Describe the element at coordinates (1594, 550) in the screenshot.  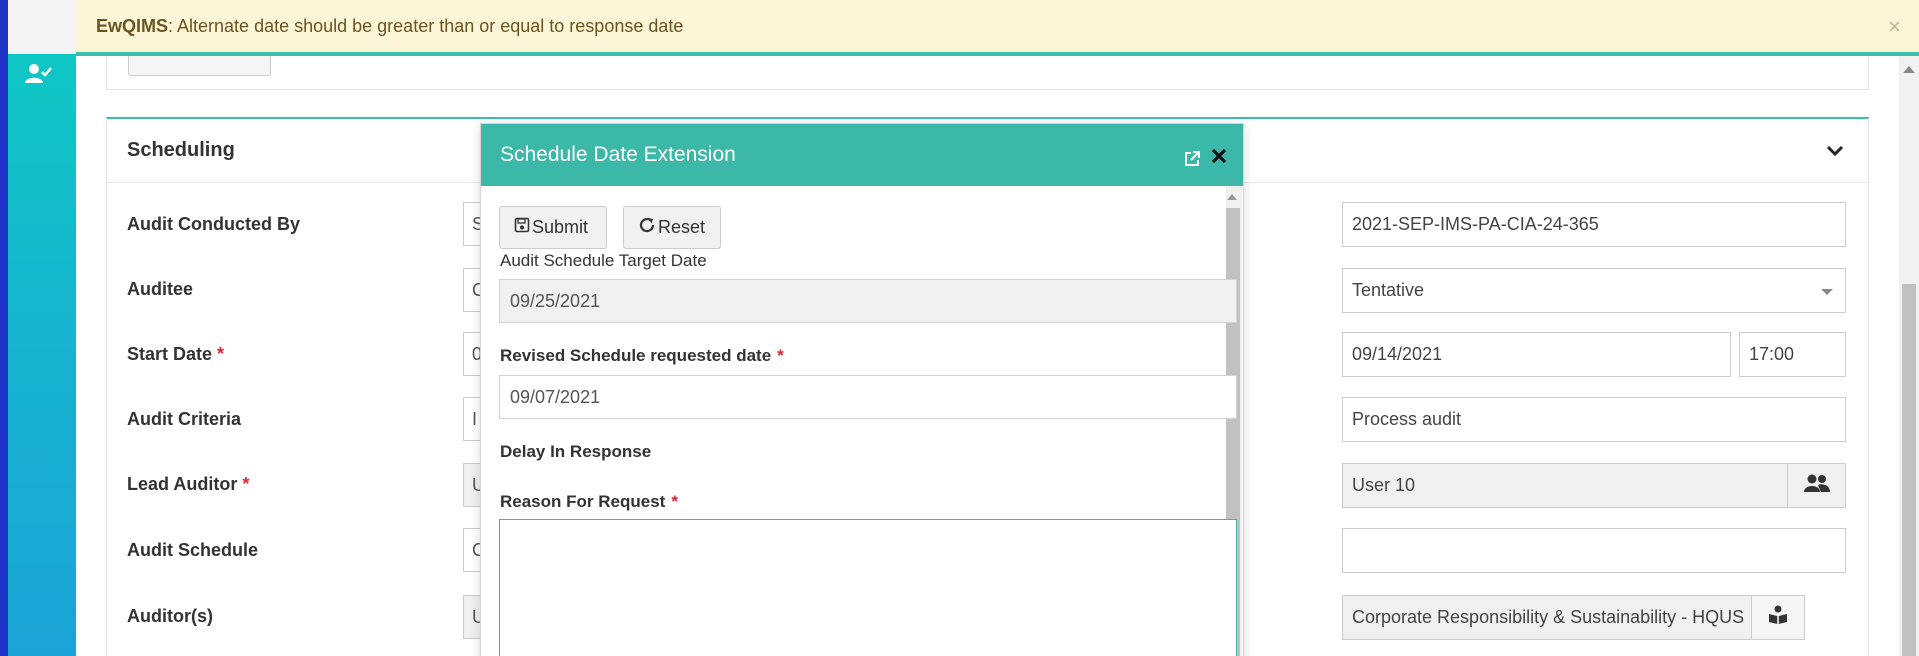
I see `blank-field` at that location.